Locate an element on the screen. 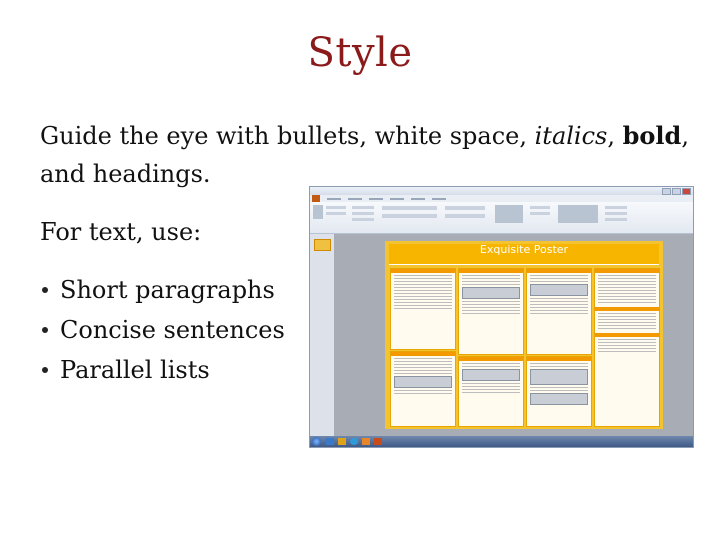  bullet-item: Short paragraphs is located at coordinates (162, 290).